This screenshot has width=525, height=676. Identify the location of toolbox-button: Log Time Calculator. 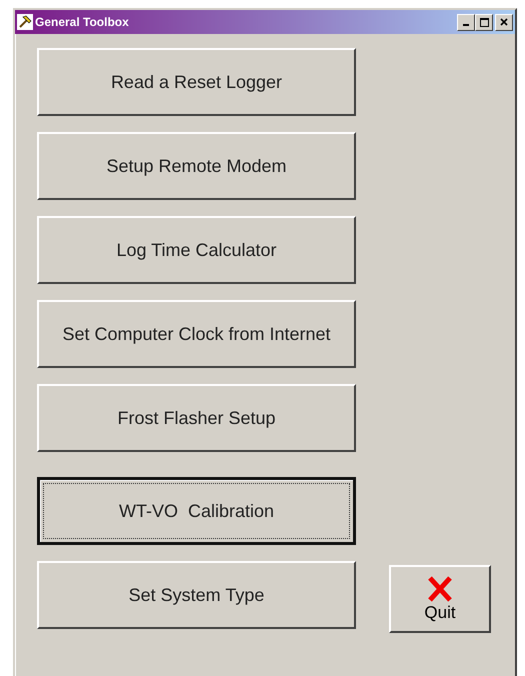
(196, 250).